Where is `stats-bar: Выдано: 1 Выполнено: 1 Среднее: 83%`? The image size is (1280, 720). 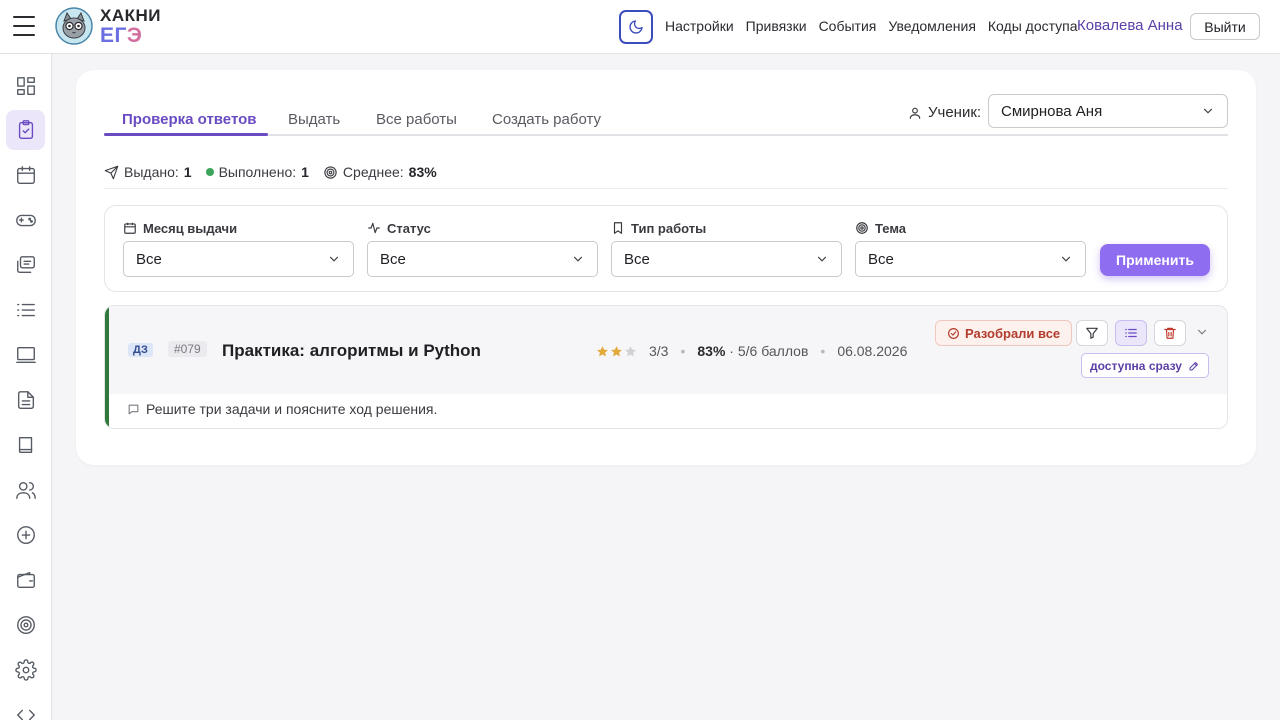
stats-bar: Выдано: 1 Выполнено: 1 Среднее: 83% is located at coordinates (666, 176).